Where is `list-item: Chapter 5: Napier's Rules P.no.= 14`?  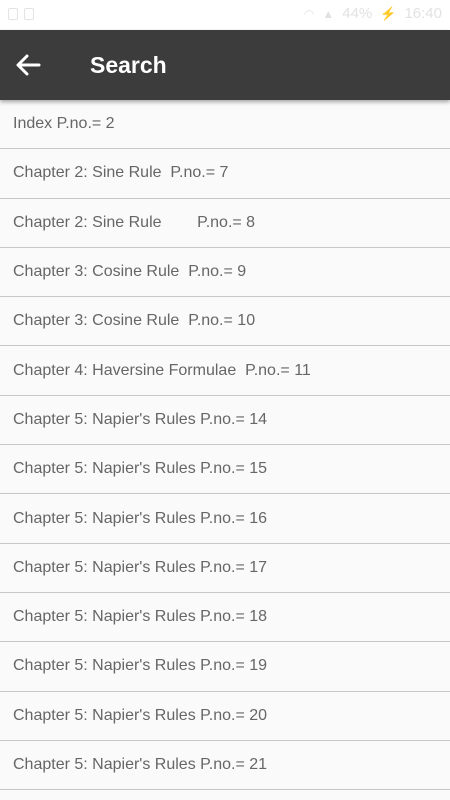 list-item: Chapter 5: Napier's Rules P.no.= 14 is located at coordinates (225, 420).